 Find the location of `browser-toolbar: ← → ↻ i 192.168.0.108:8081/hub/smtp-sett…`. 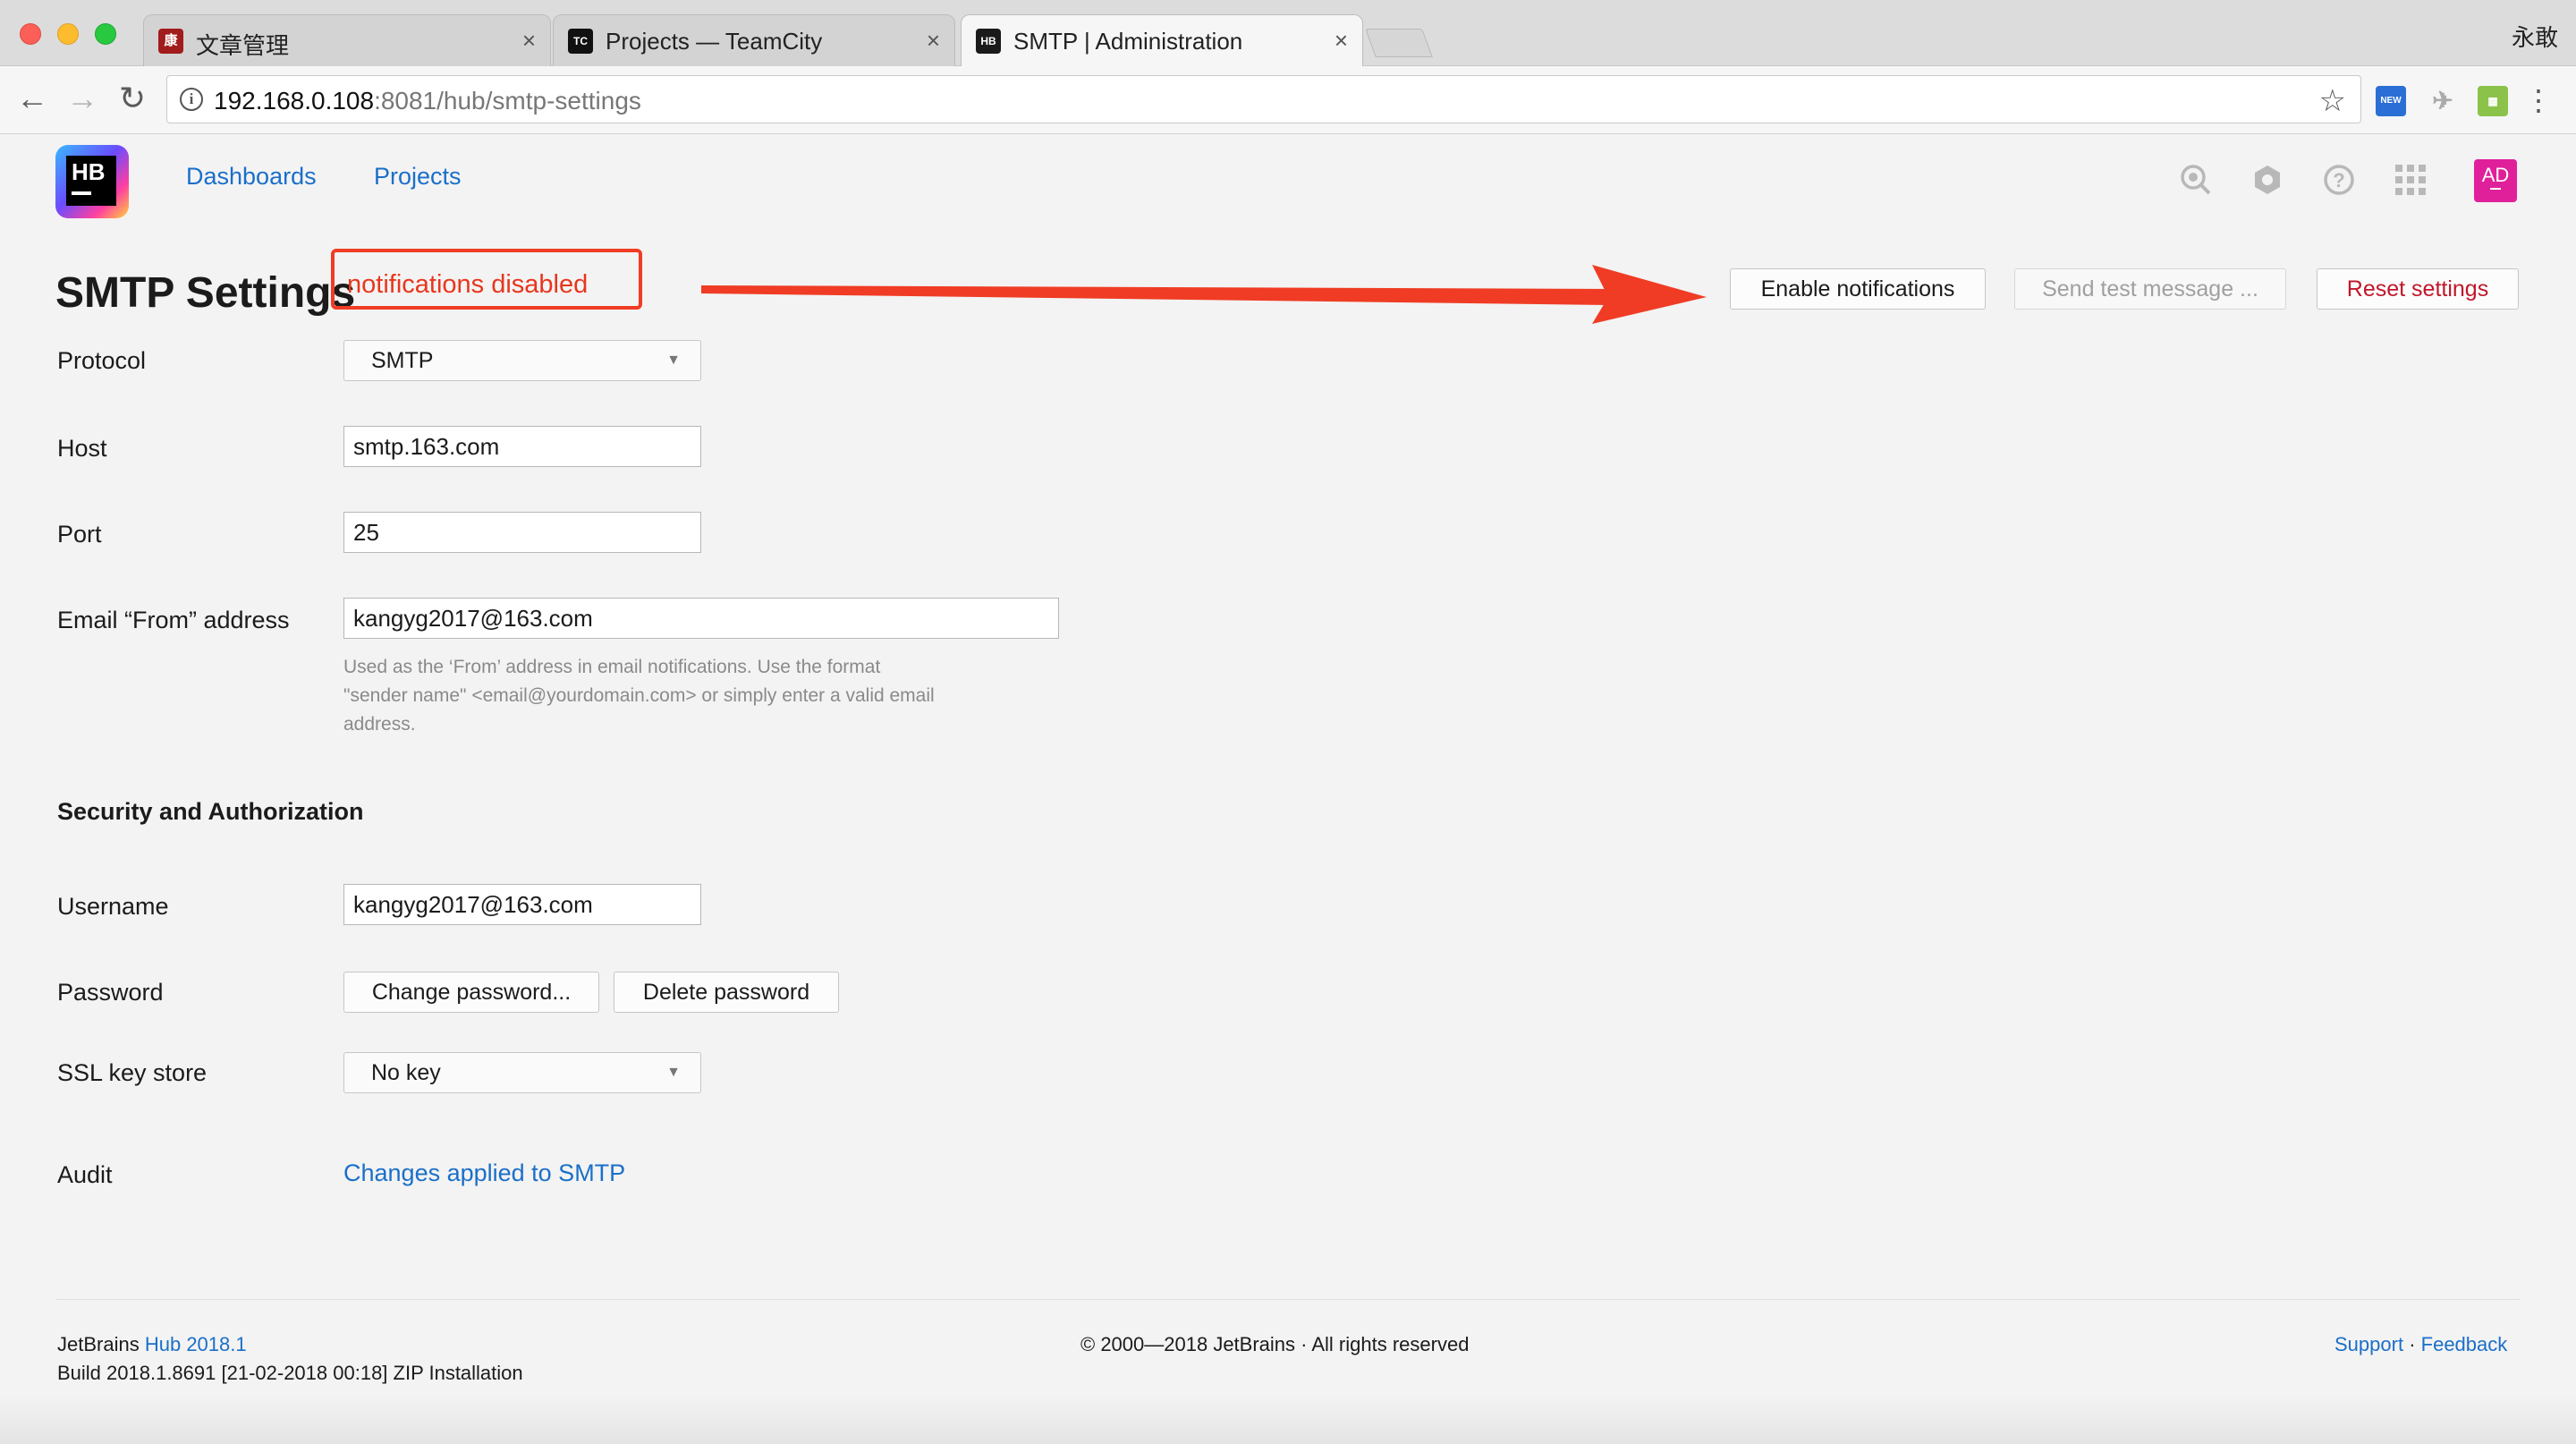

browser-toolbar: ← → ↻ i 192.168.0.108:8081/hub/smtp-sett… is located at coordinates (1288, 100).